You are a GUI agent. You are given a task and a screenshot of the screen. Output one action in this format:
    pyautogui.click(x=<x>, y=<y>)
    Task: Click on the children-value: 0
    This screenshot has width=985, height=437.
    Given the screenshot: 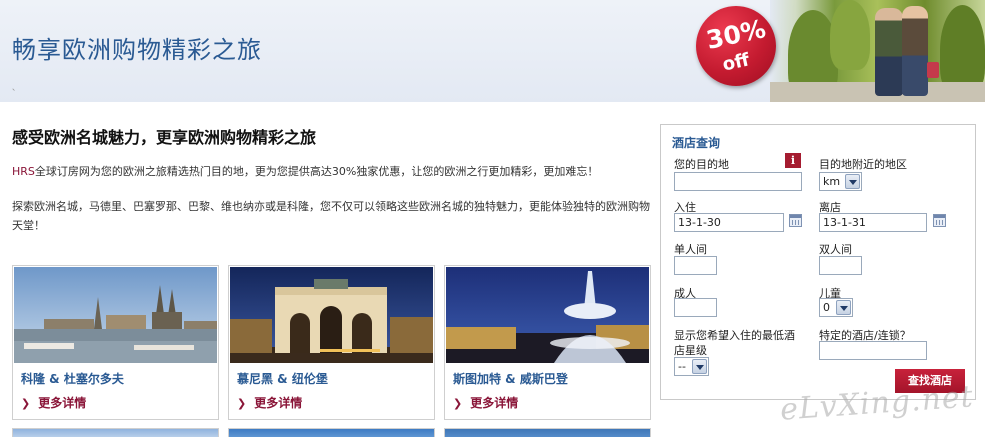 What is the action you would take?
    pyautogui.click(x=826, y=307)
    